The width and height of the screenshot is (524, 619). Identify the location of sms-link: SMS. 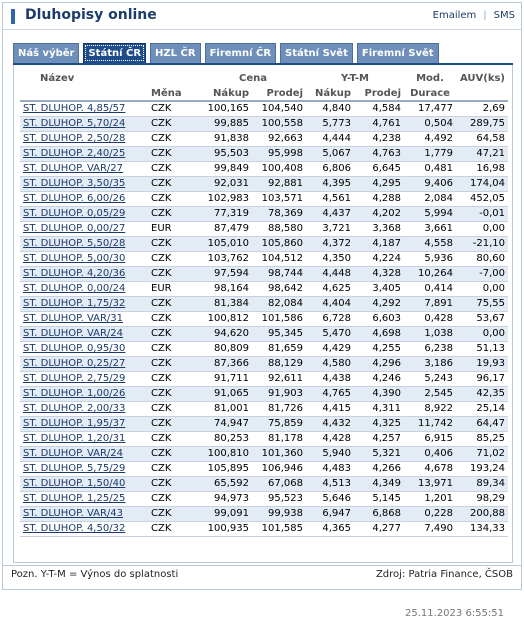
(504, 15).